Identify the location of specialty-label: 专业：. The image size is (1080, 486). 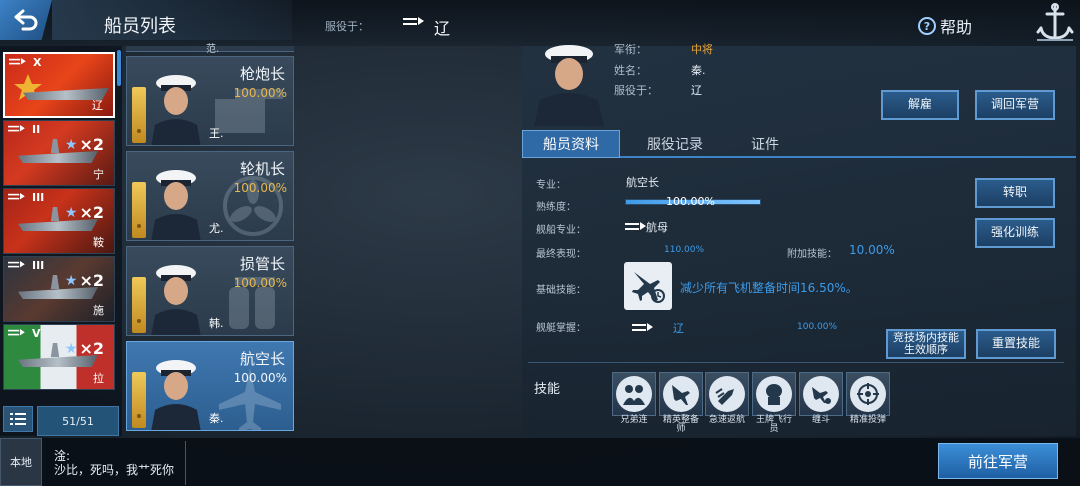
(551, 185).